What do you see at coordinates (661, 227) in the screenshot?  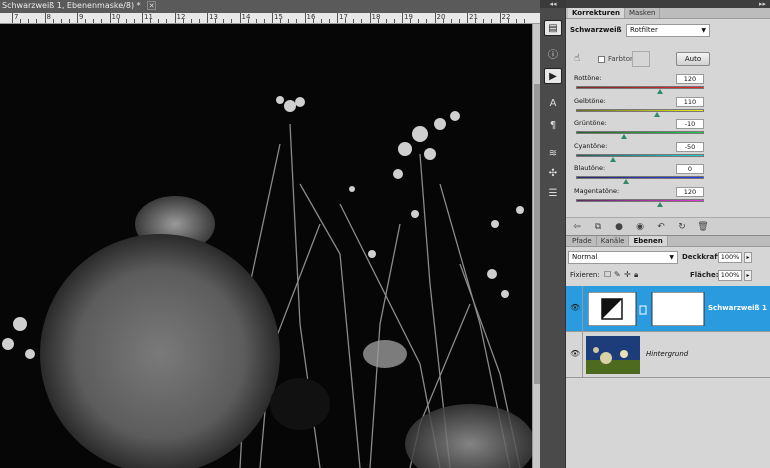 I see `previous-state-icon: ↶` at bounding box center [661, 227].